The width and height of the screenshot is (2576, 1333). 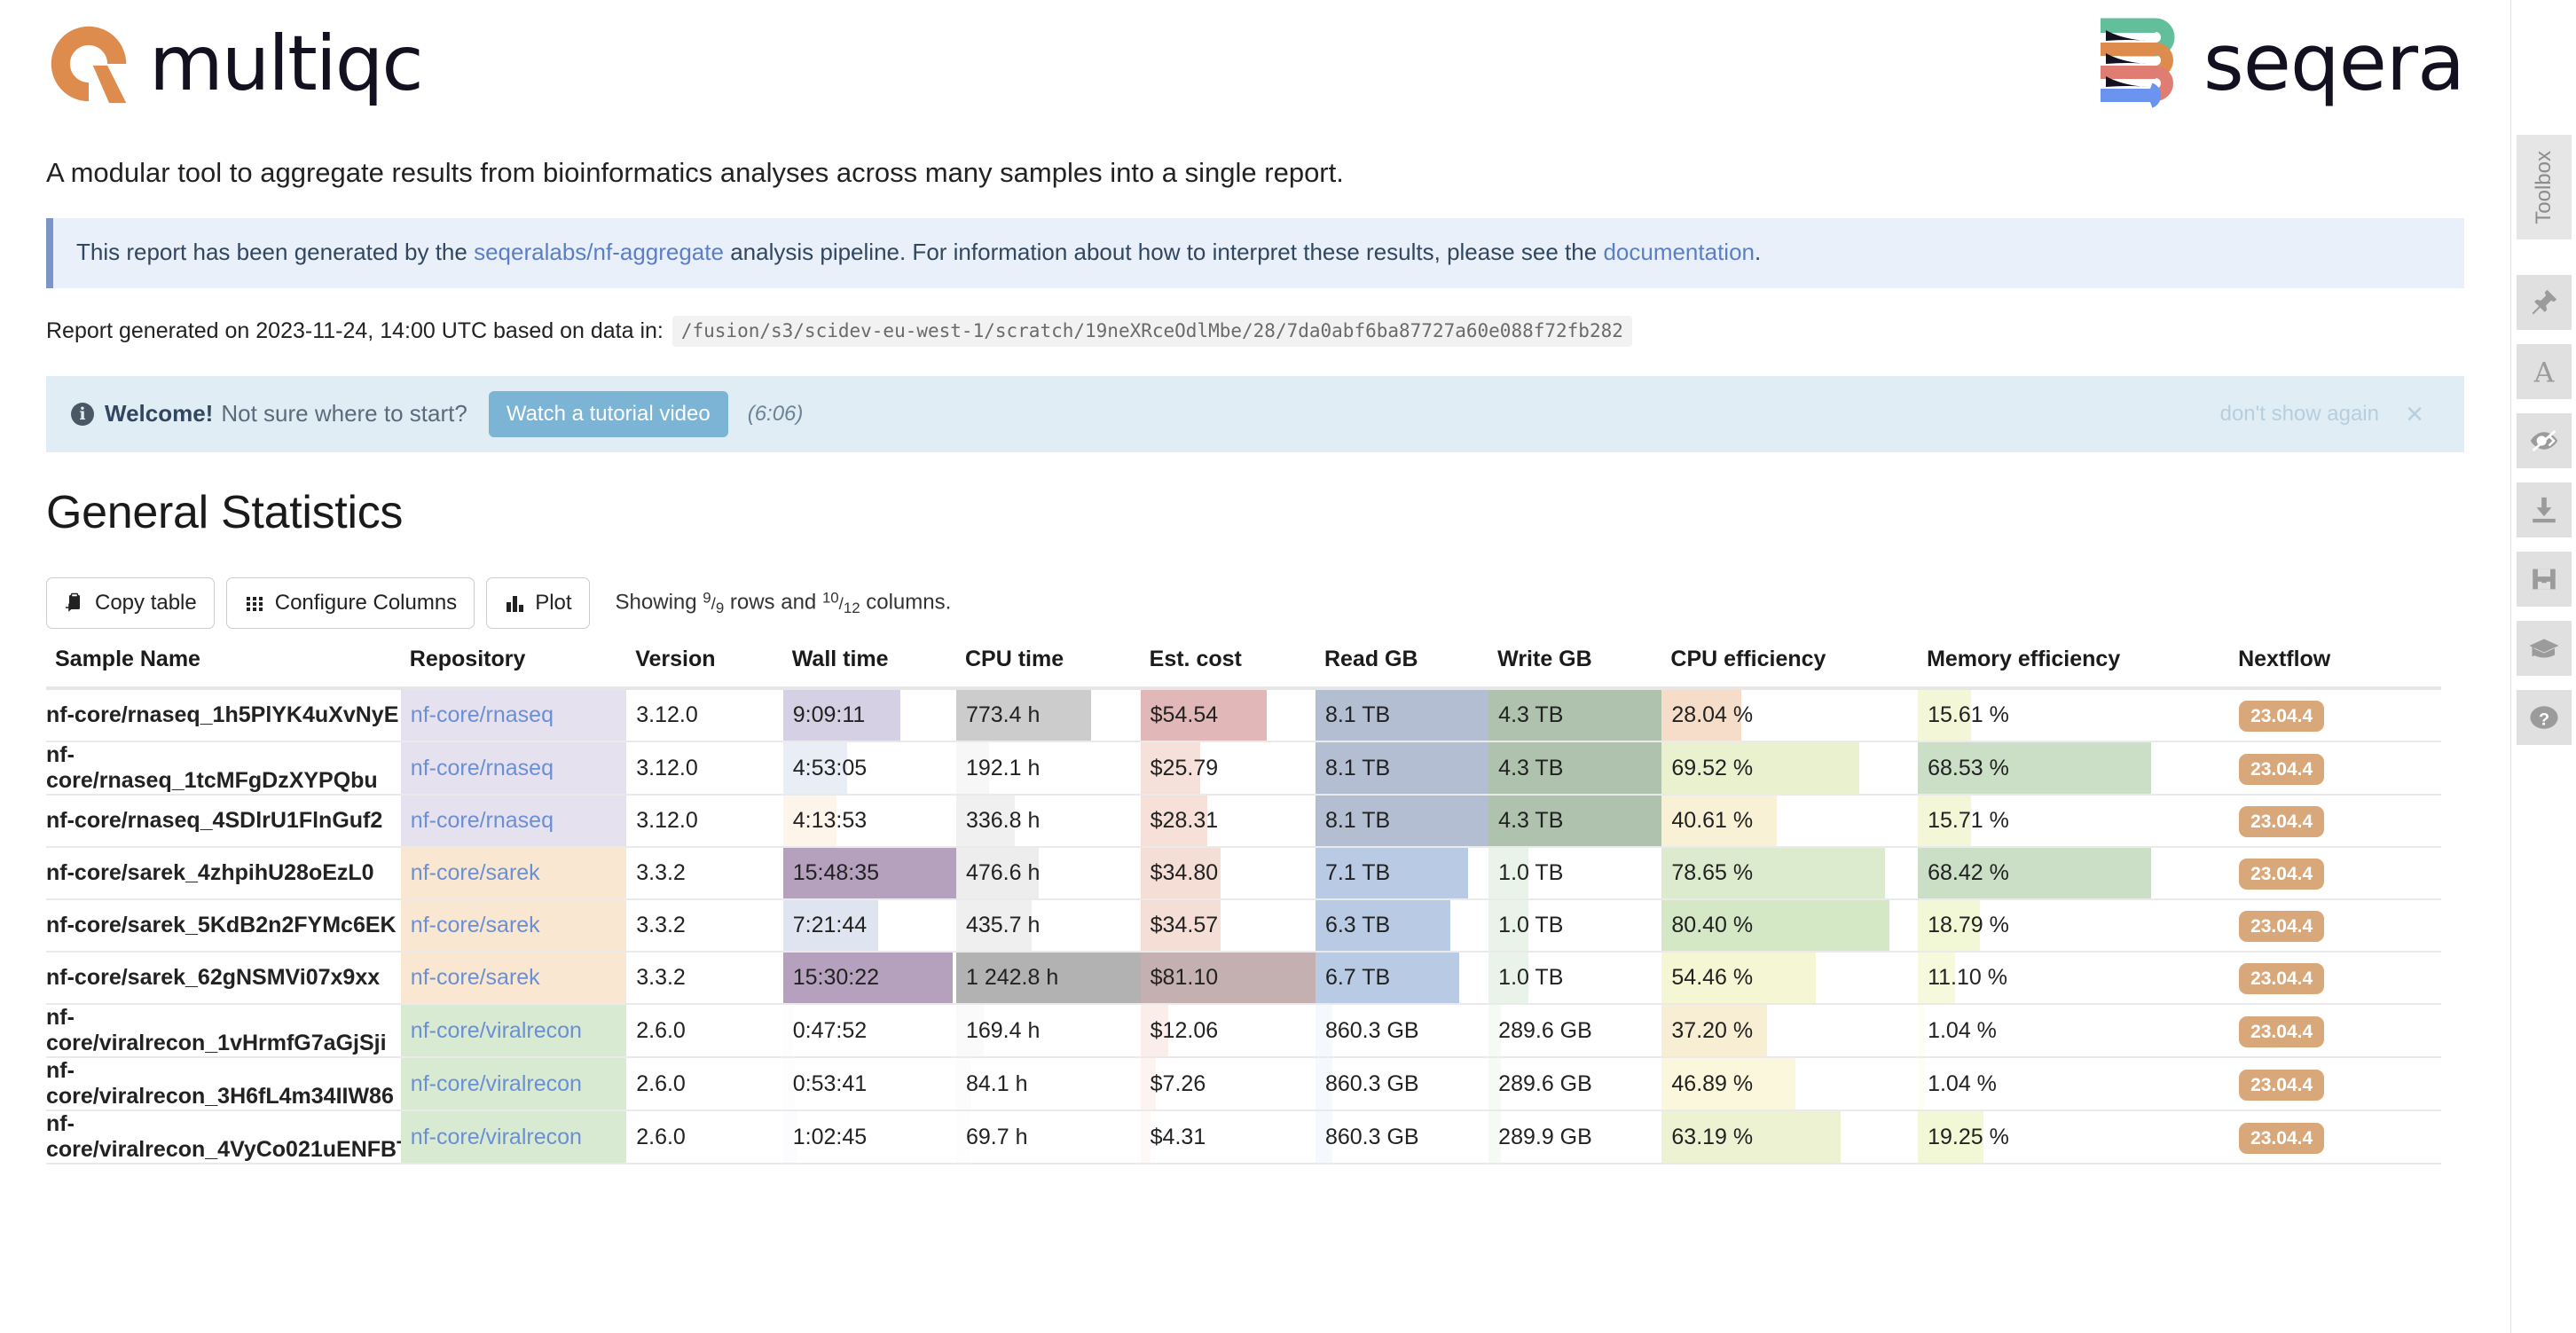 What do you see at coordinates (599, 252) in the screenshot?
I see `pipeline-link: seqeralabs/nf-aggregate` at bounding box center [599, 252].